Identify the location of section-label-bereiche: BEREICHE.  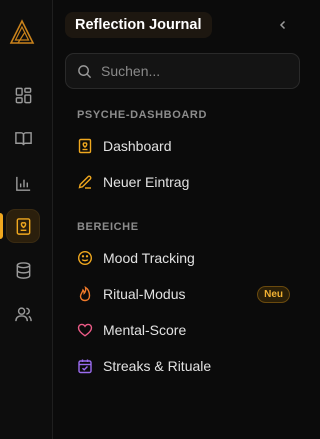
(108, 227).